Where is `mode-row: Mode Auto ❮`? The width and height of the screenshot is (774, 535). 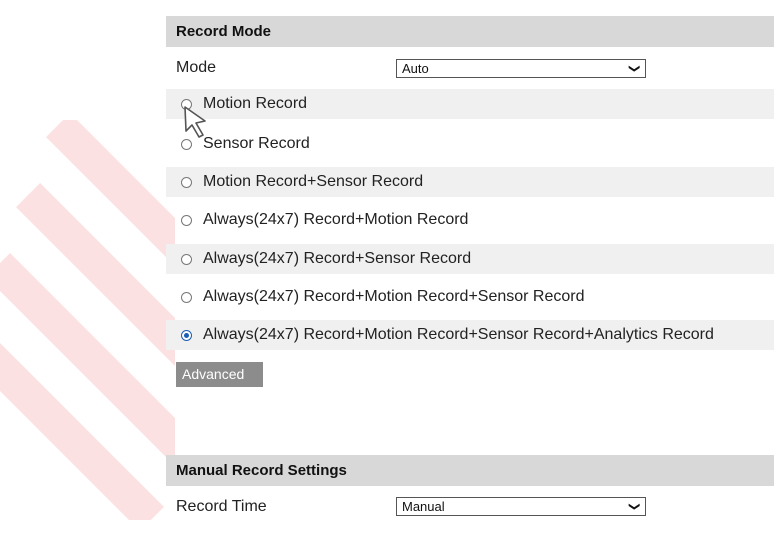
mode-row: Mode Auto ❮ is located at coordinates (470, 68).